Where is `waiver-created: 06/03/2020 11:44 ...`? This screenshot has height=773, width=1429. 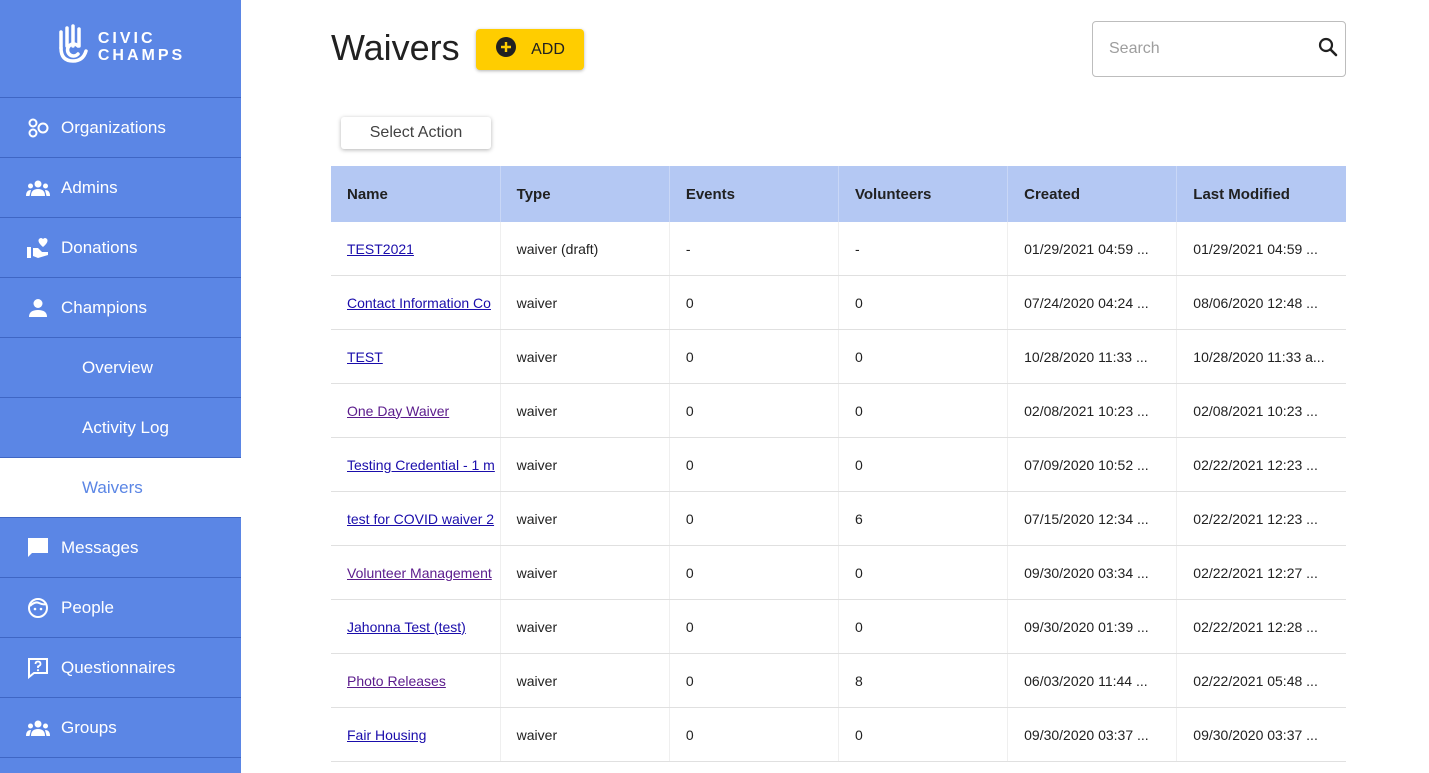
waiver-created: 06/03/2020 11:44 ... is located at coordinates (1092, 680).